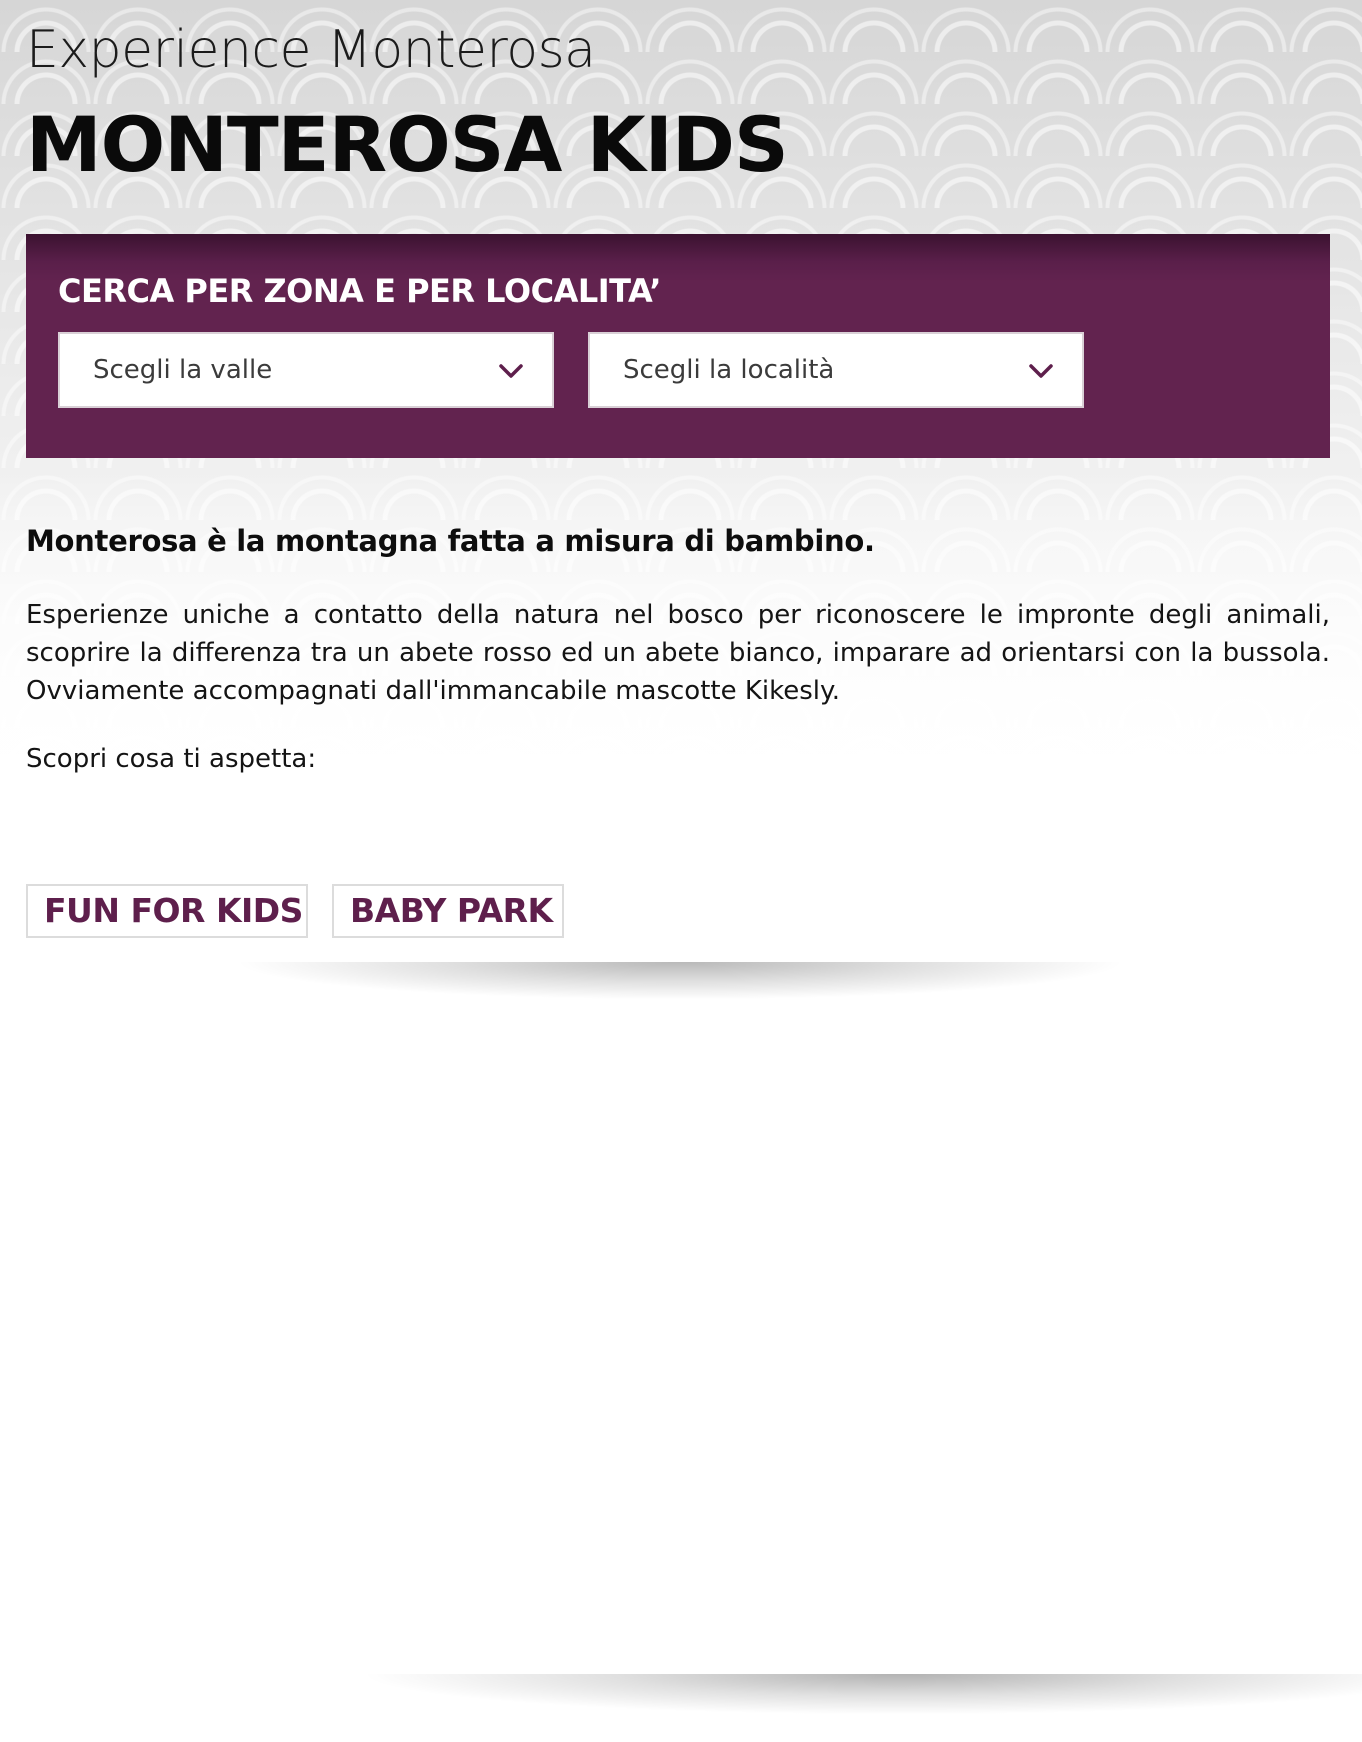 This screenshot has height=1742, width=1362. What do you see at coordinates (407, 144) in the screenshot?
I see `page-title: MONTEROSA KIDS` at bounding box center [407, 144].